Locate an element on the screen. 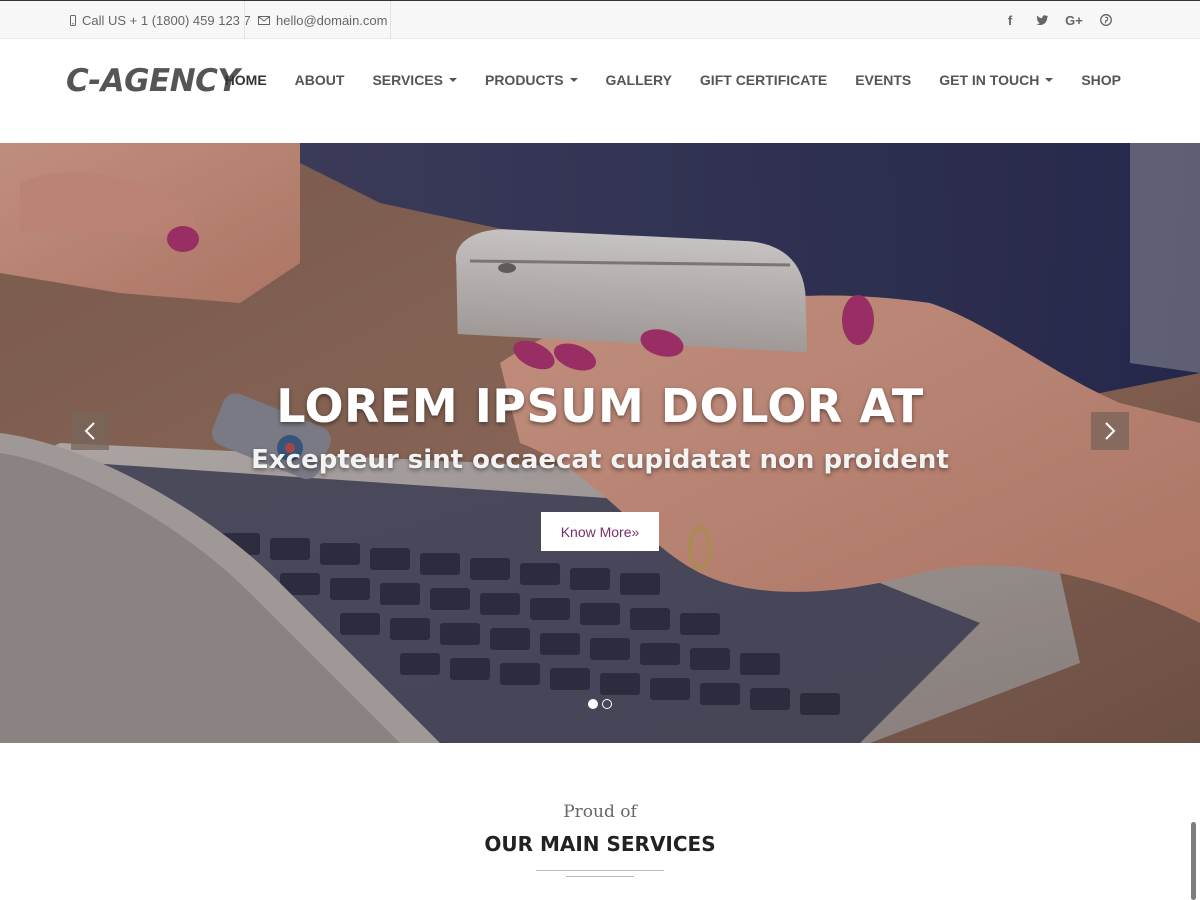 Image resolution: width=1200 pixels, height=900 pixels. google-plus-icon: G+ is located at coordinates (1074, 20).